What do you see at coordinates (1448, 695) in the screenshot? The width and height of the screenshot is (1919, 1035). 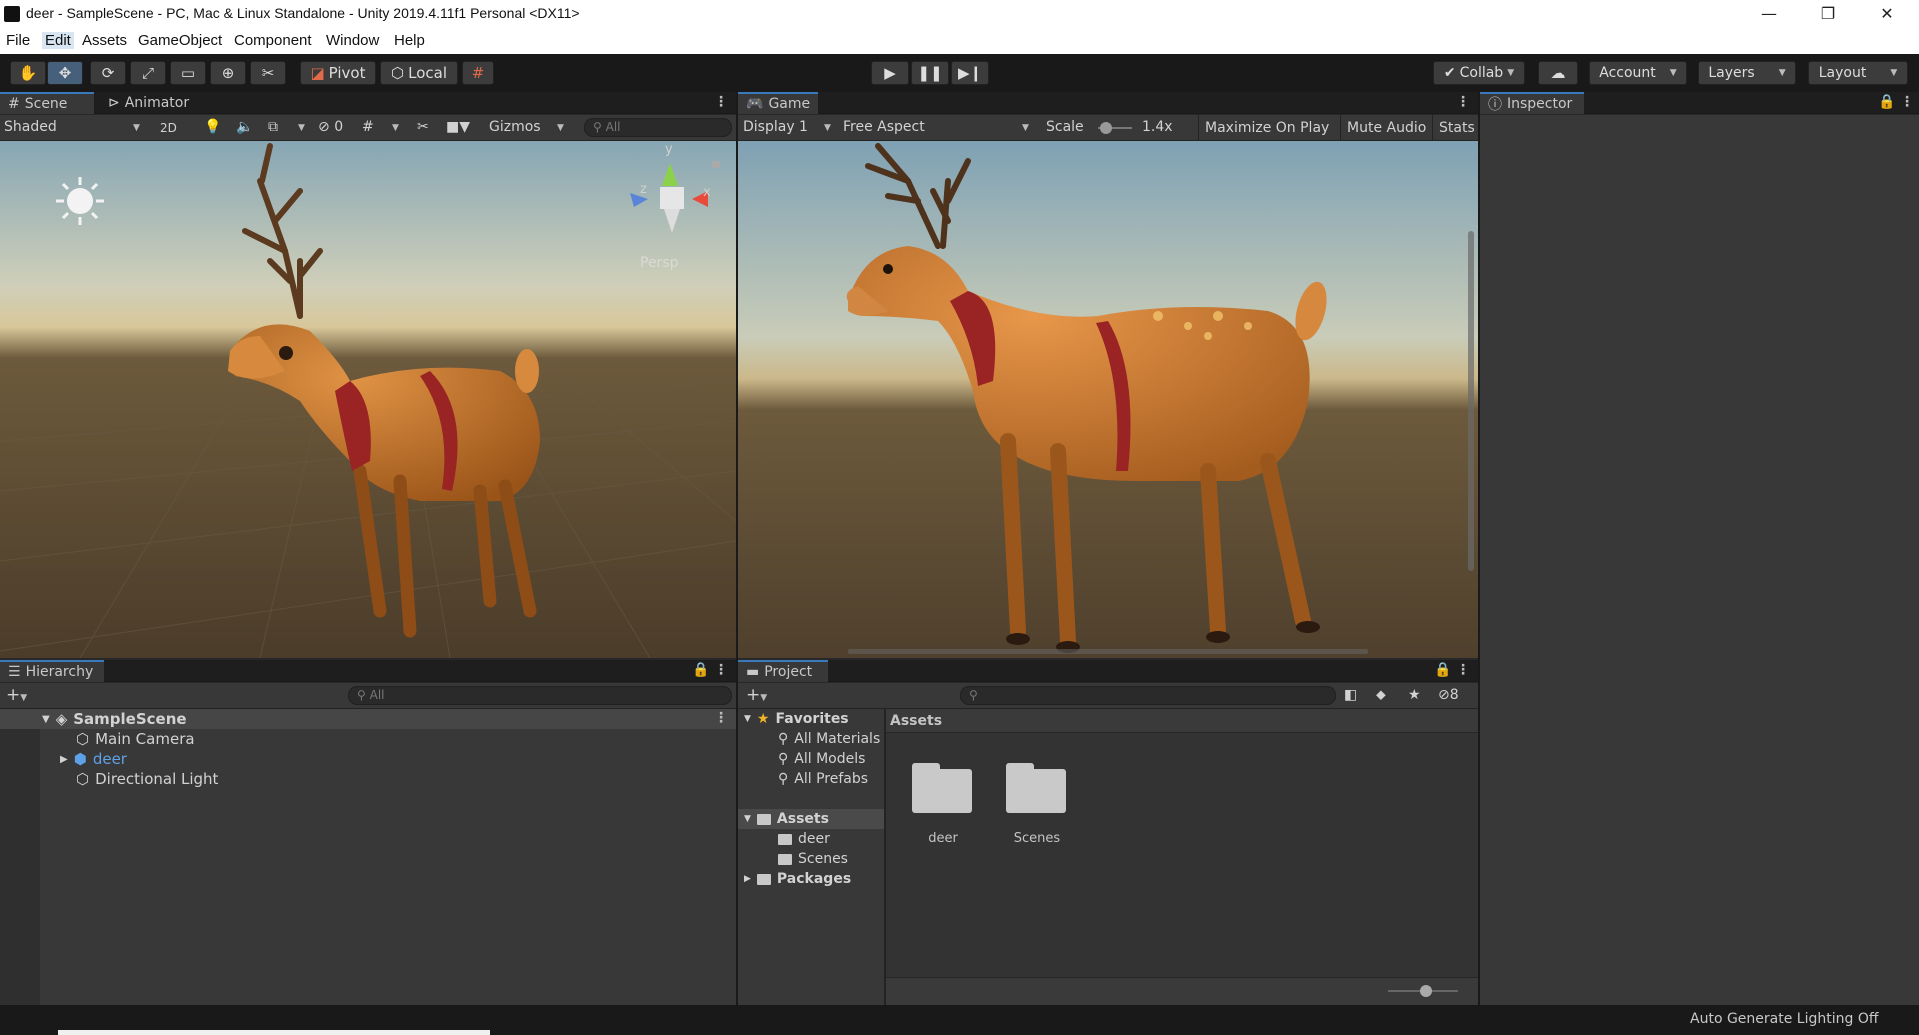 I see `hidden-packages-toggle: ⊘8` at bounding box center [1448, 695].